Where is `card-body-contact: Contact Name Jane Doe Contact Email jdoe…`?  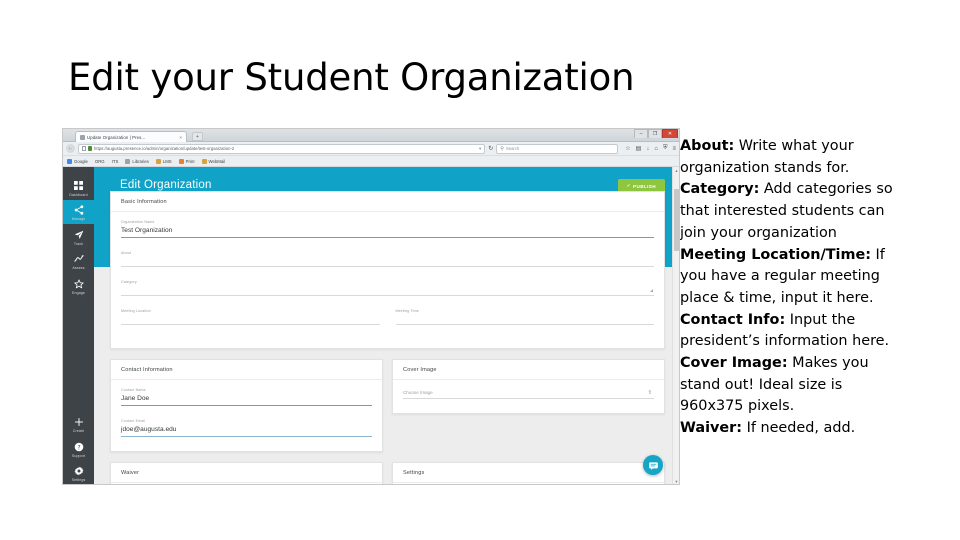 card-body-contact: Contact Name Jane Doe Contact Email jdoe… is located at coordinates (246, 415).